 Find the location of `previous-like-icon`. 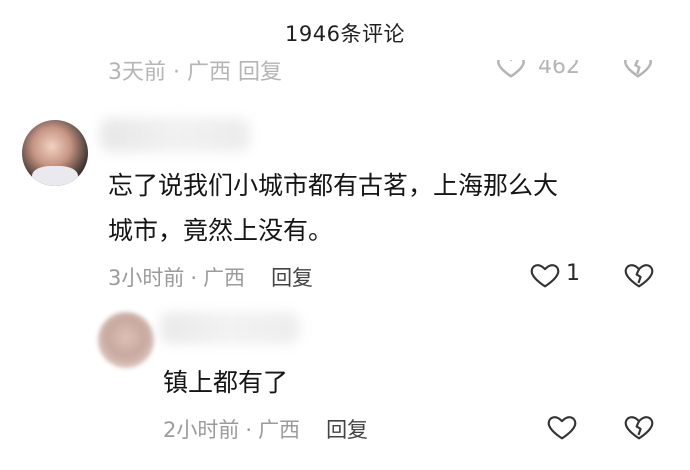

previous-like-icon is located at coordinates (511, 72).